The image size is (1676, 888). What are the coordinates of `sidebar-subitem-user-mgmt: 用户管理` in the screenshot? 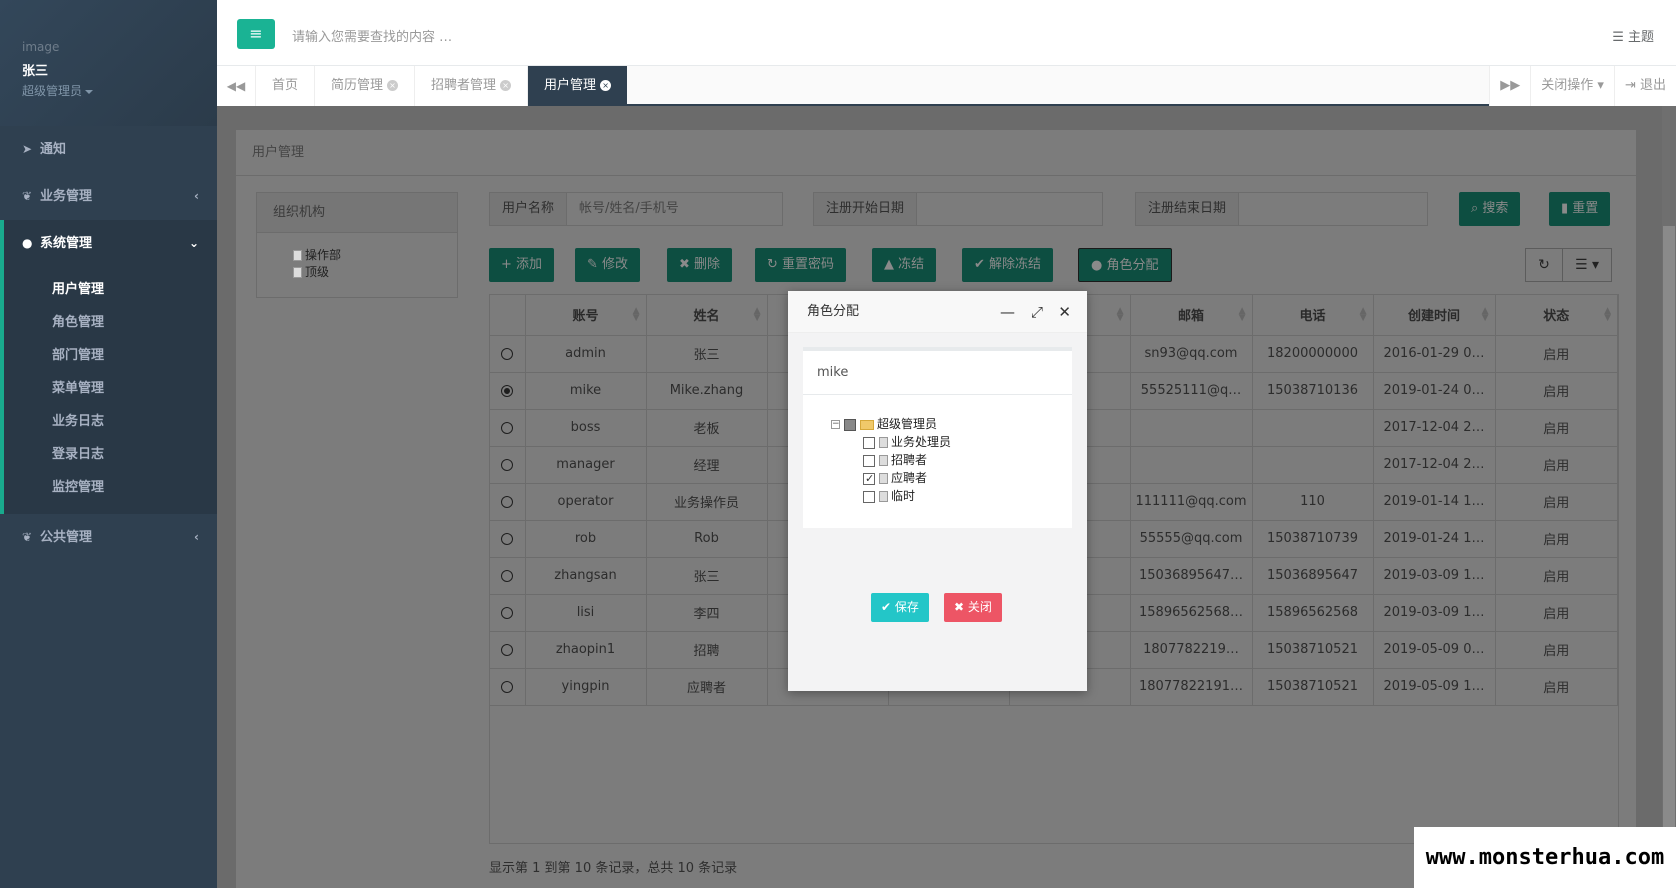 It's located at (110, 289).